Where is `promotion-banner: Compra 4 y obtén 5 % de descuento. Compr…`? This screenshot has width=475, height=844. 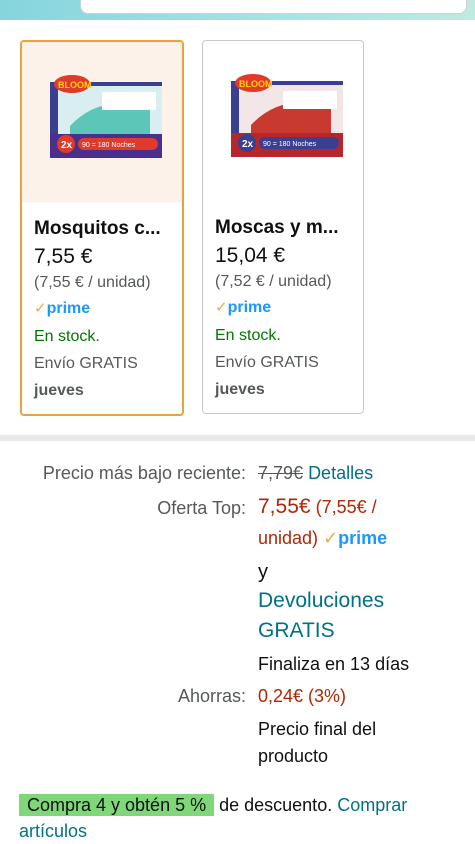
promotion-banner: Compra 4 y obtén 5 % de descuento. Compr… is located at coordinates (247, 818).